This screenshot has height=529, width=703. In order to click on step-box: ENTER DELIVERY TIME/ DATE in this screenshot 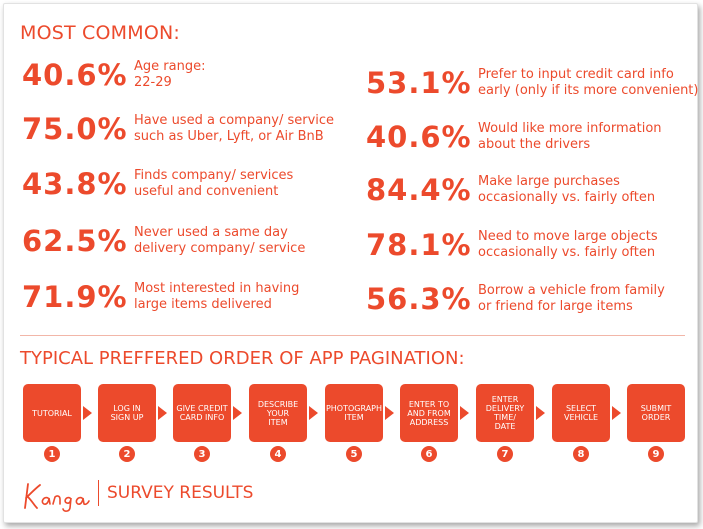, I will do `click(505, 413)`.